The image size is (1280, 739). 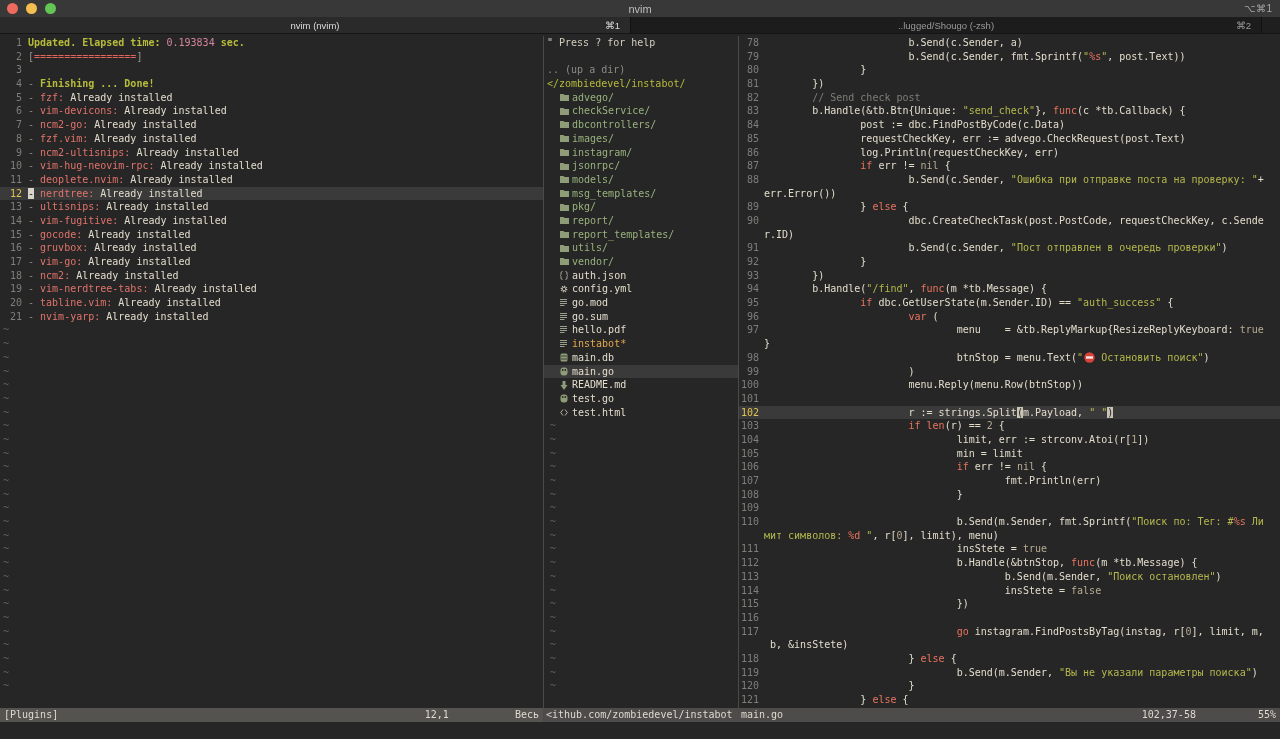 I want to click on code-line: b, &insStete), so click(x=809, y=645).